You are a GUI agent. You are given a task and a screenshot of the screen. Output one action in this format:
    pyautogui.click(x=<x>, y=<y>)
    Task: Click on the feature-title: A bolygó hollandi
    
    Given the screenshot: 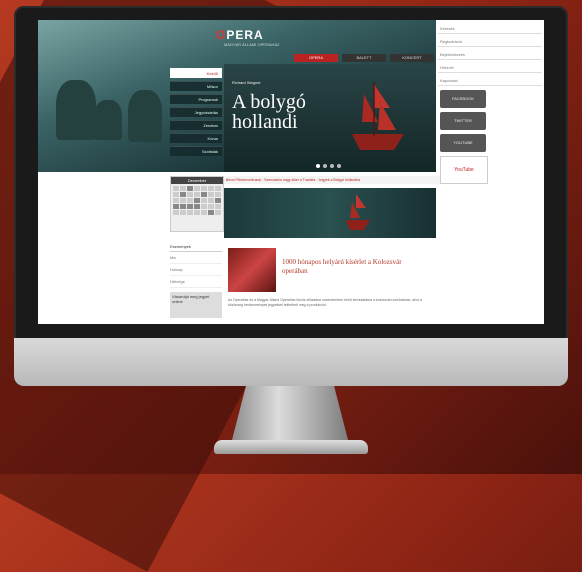 What is the action you would take?
    pyautogui.click(x=269, y=112)
    